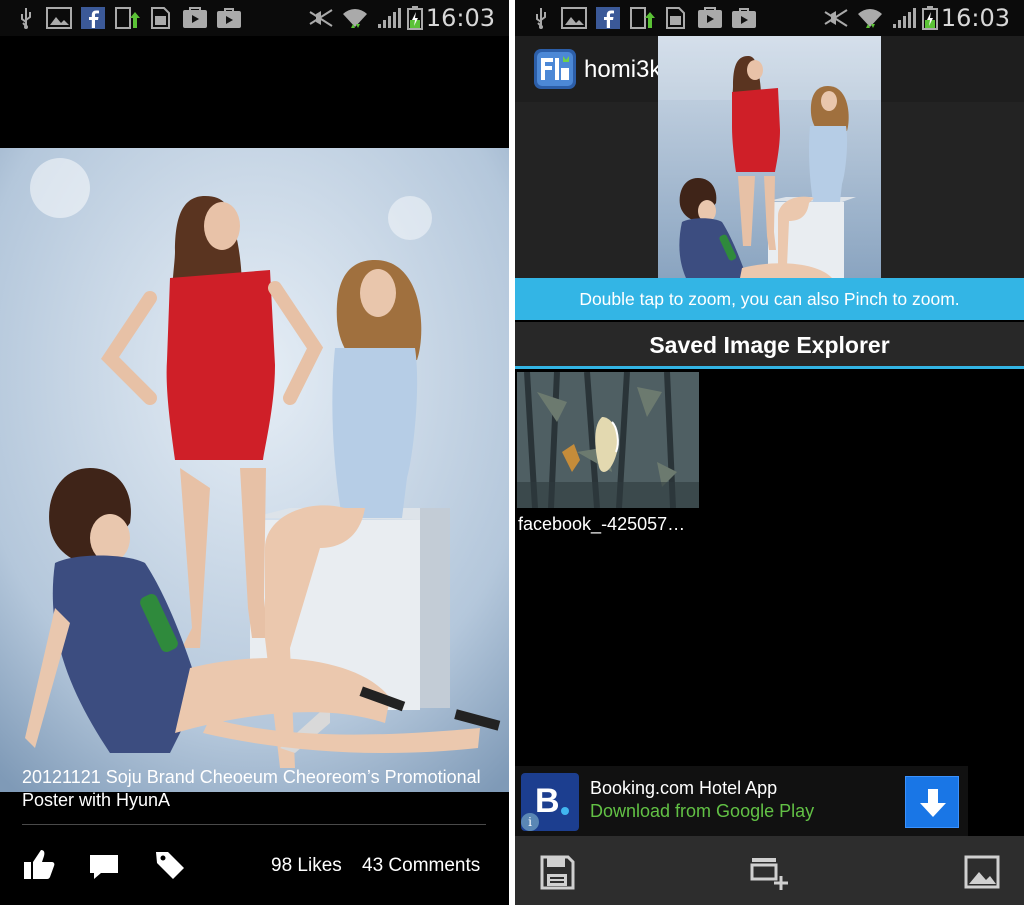 The height and width of the screenshot is (905, 1024). What do you see at coordinates (555, 69) in the screenshot?
I see `app-logo-icon` at bounding box center [555, 69].